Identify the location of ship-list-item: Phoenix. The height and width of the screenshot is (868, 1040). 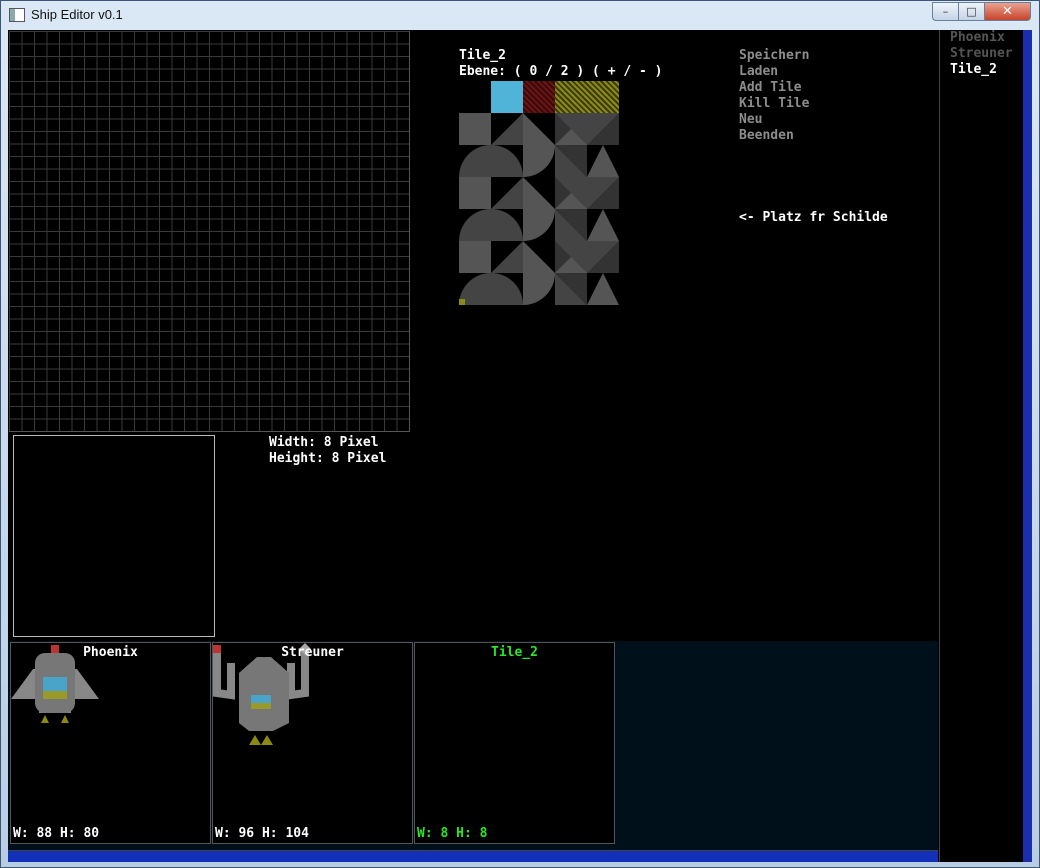
(977, 37).